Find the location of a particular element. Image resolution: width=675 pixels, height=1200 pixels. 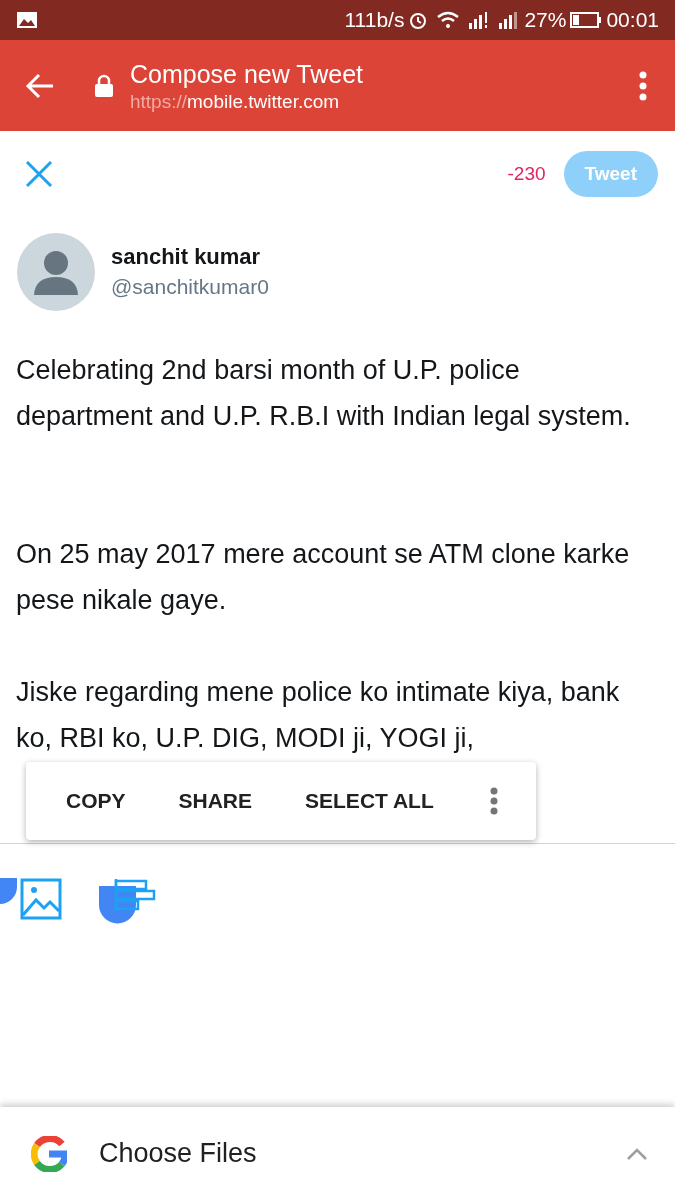

chevron-up-icon is located at coordinates (637, 1153).